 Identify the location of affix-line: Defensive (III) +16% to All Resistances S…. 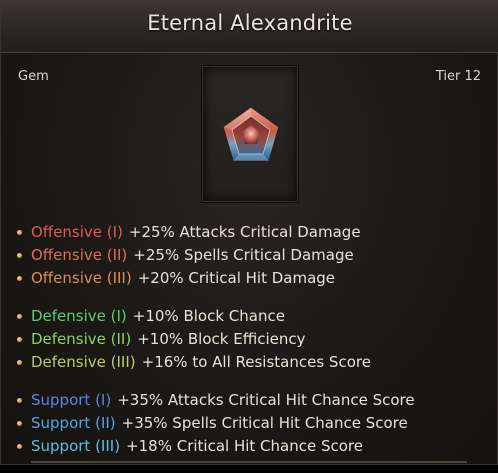
(249, 362).